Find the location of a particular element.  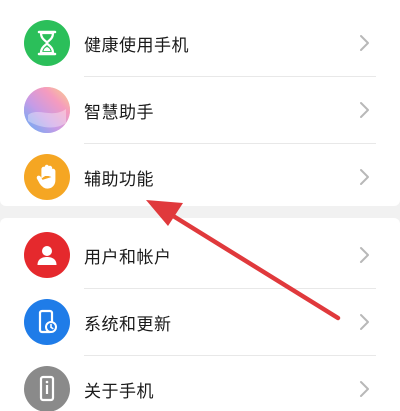

phone-info-icon is located at coordinates (47, 388).